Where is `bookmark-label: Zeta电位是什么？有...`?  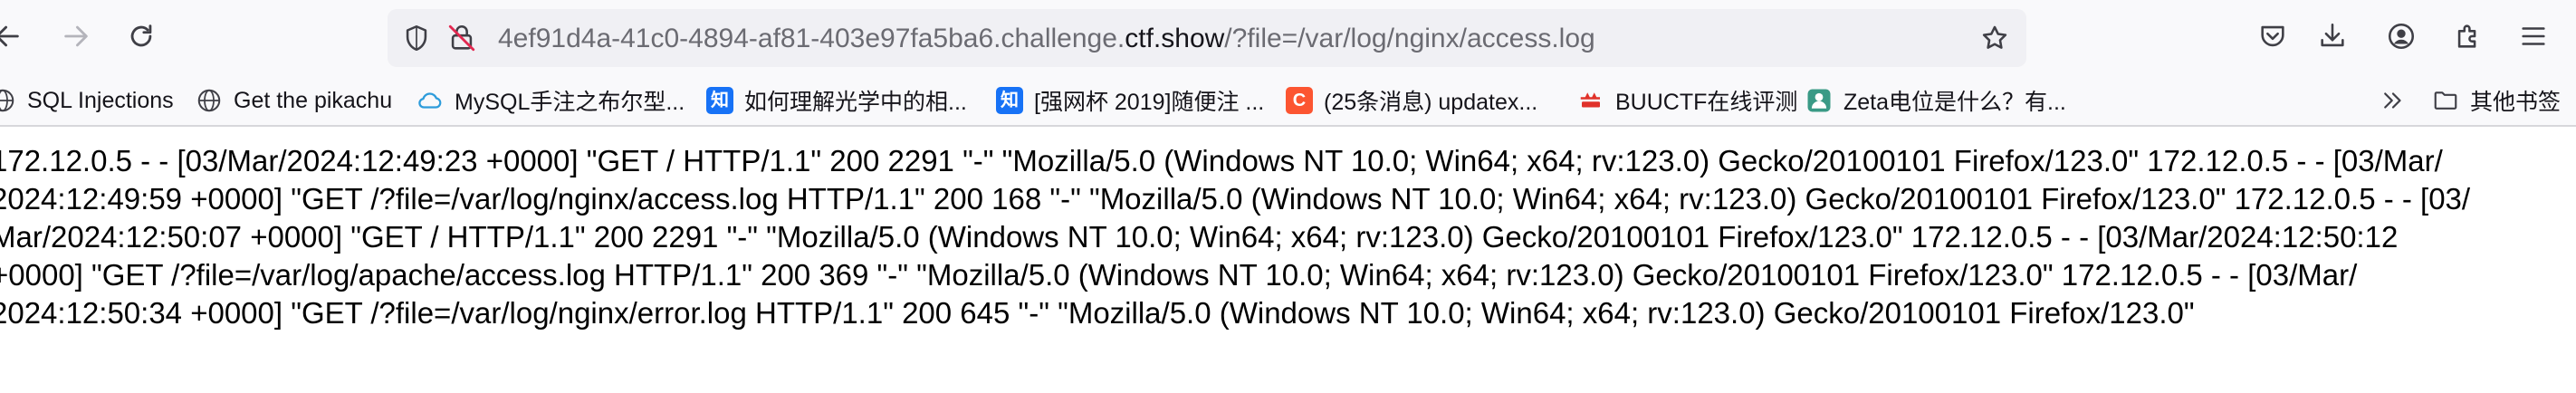 bookmark-label: Zeta电位是什么？有... is located at coordinates (1954, 102).